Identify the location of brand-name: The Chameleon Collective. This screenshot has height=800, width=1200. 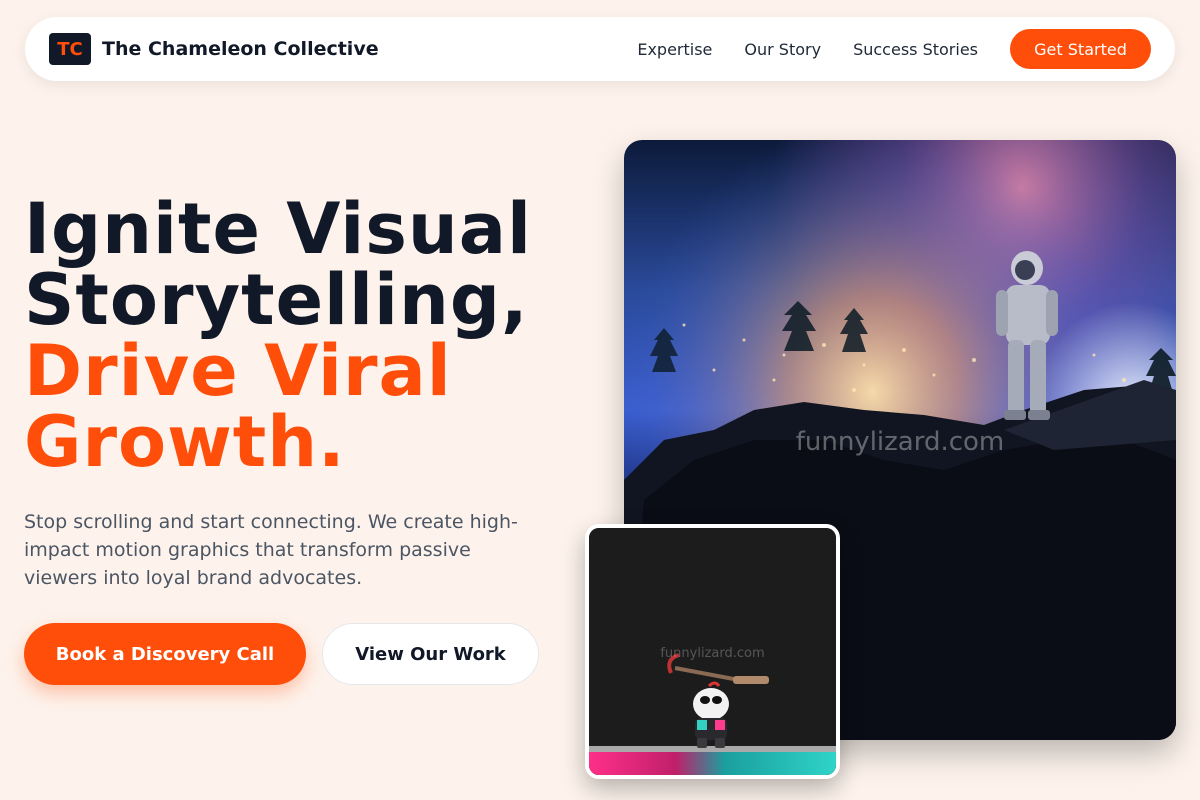
(240, 49).